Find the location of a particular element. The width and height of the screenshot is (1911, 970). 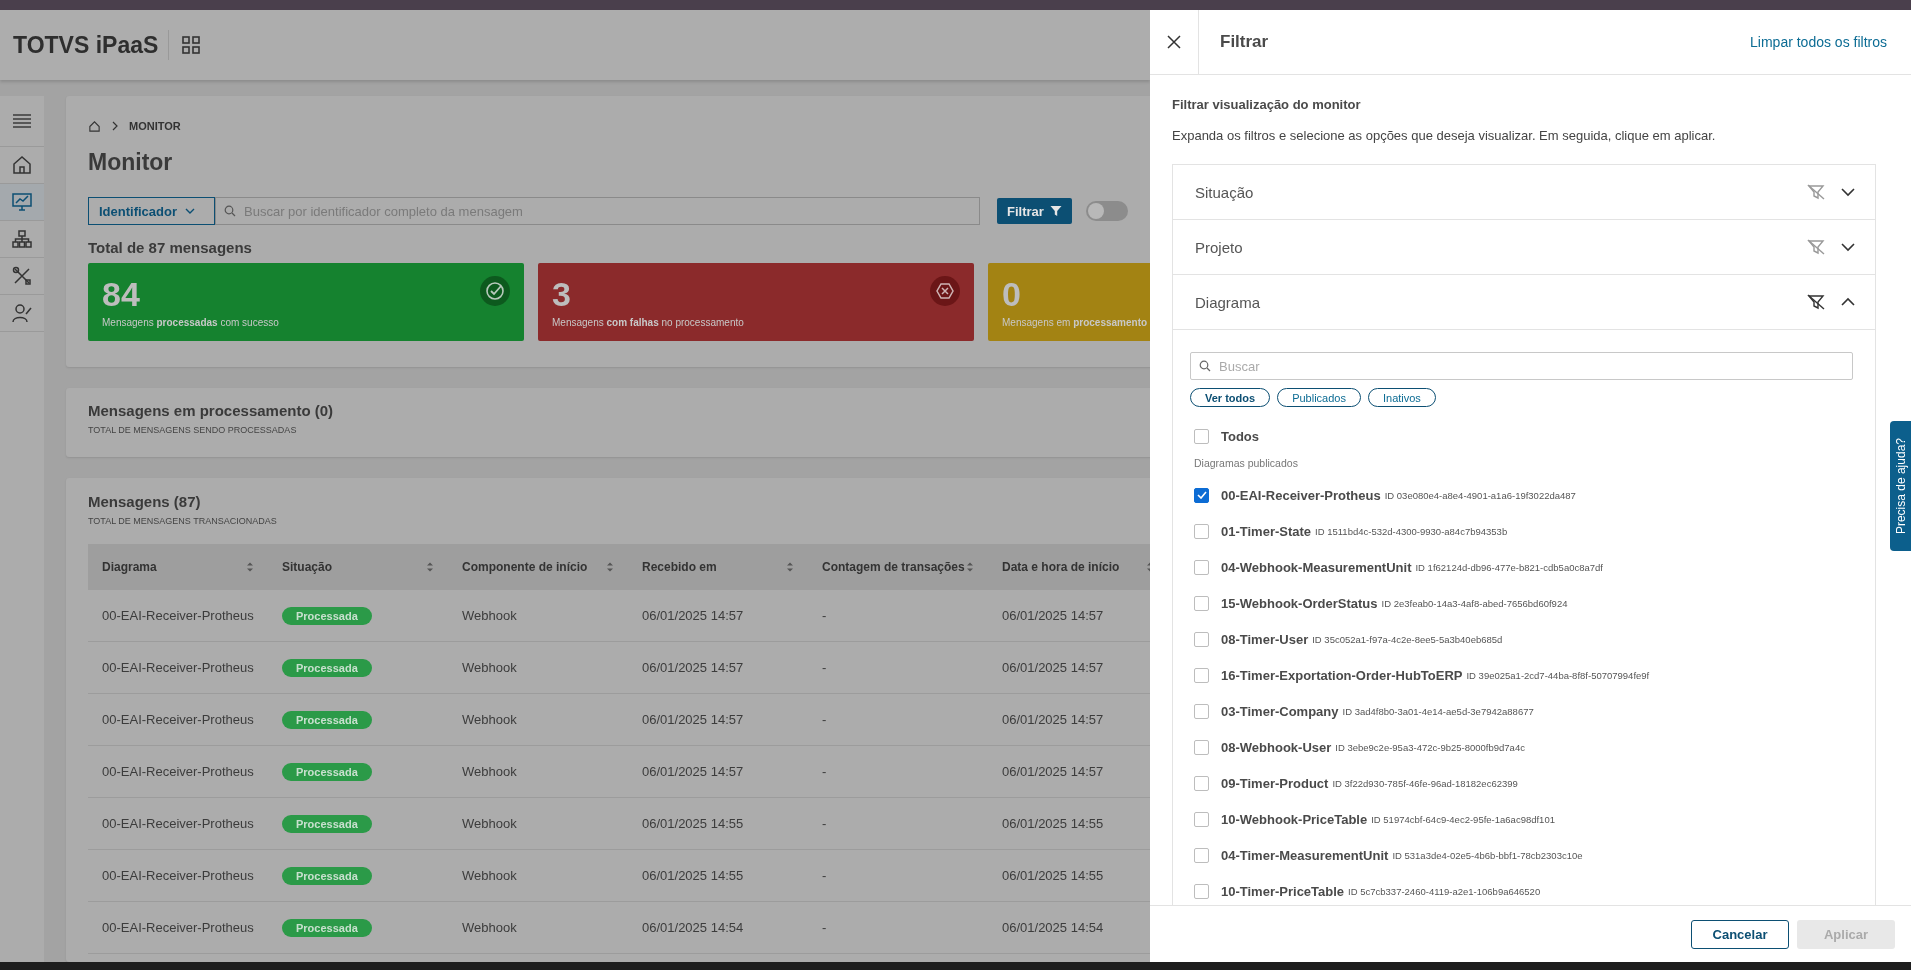

clear-filter-icon is located at coordinates (1816, 302).